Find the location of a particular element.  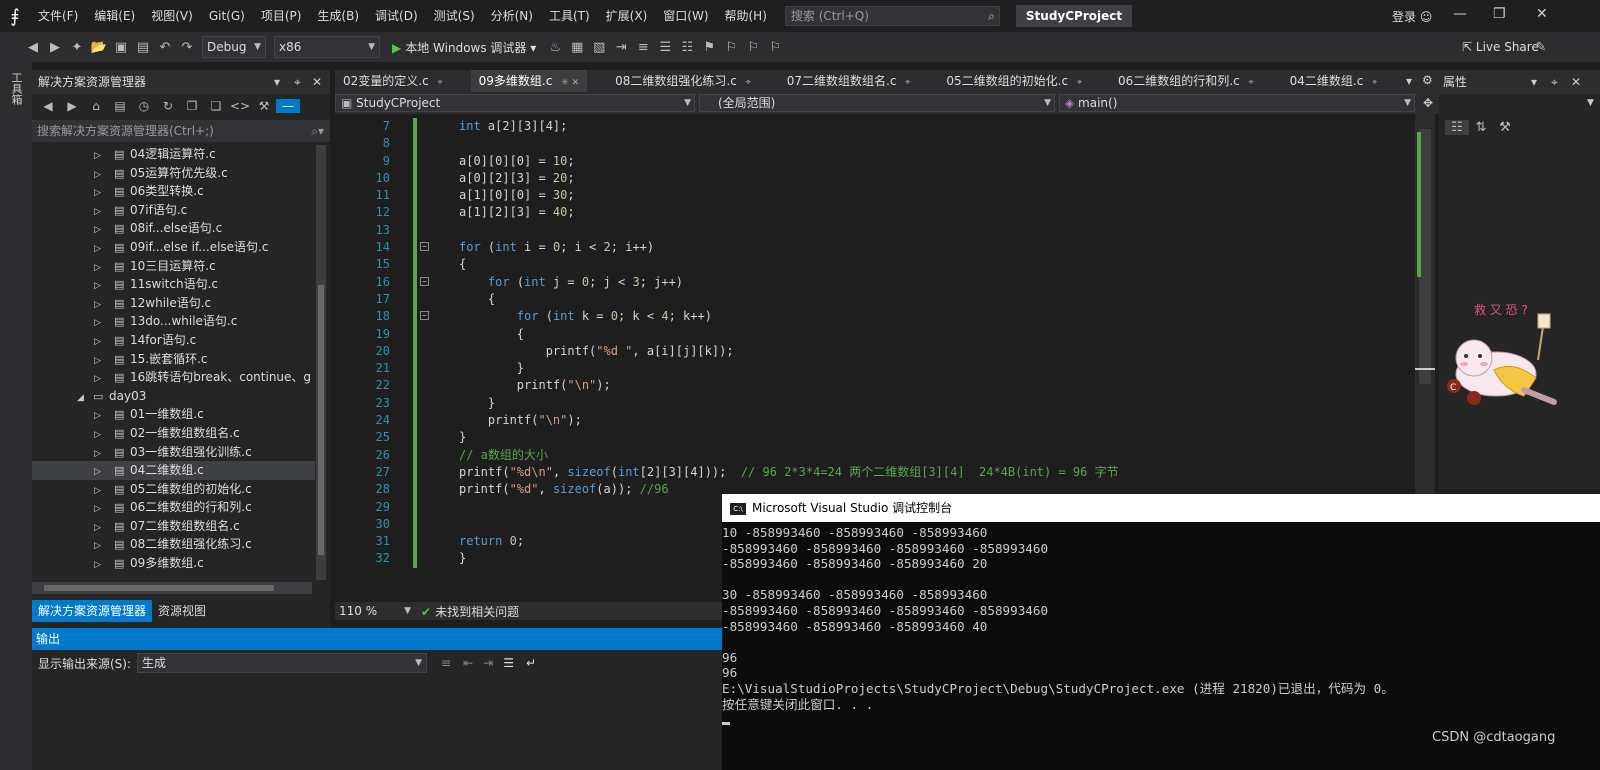

menu-item: 调试(D) is located at coordinates (396, 16).